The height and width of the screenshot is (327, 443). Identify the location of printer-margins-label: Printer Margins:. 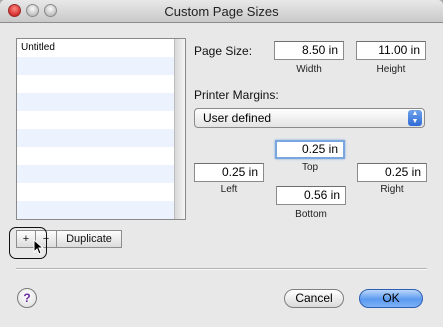
(236, 95).